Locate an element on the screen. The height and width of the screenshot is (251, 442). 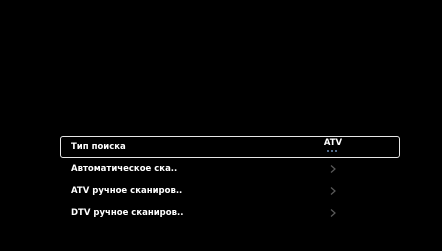
menu-item-atv-manual-scan: ATV ручное сканиров.. is located at coordinates (230, 191).